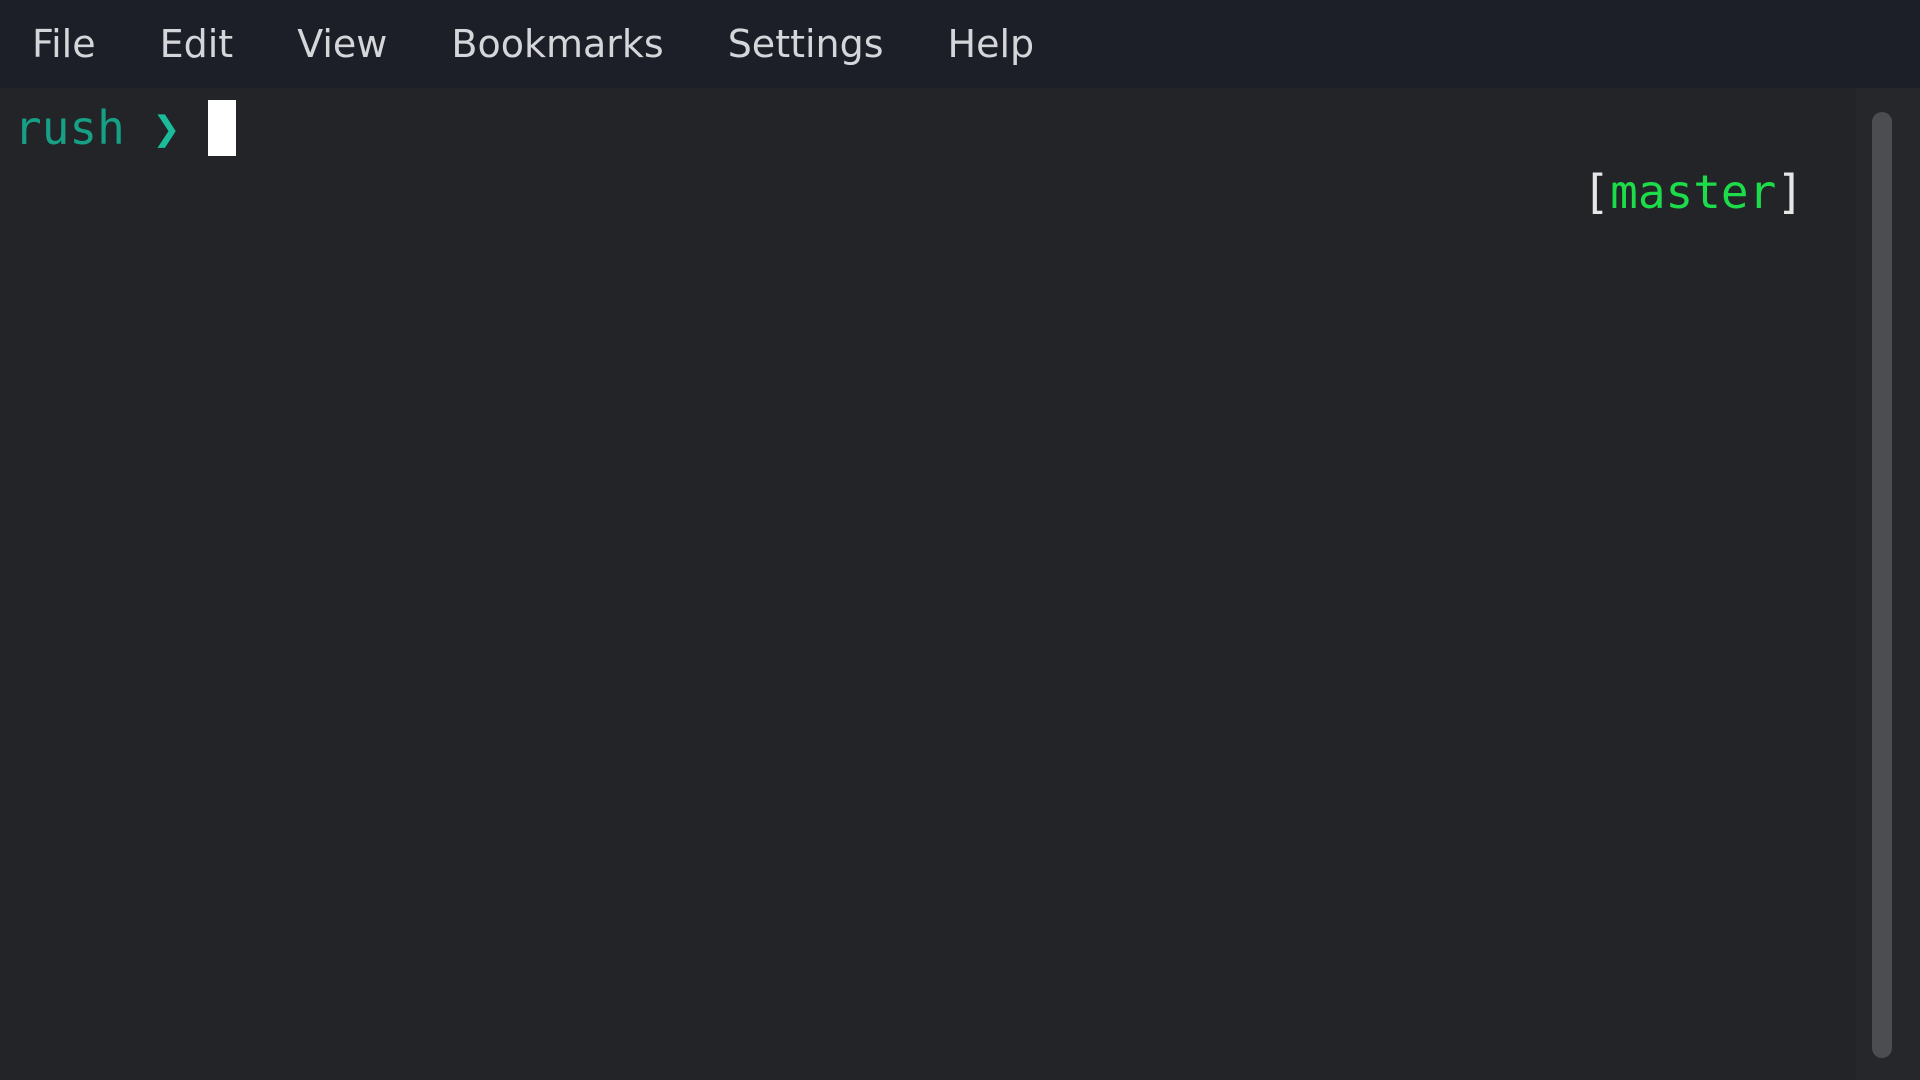 The image size is (1920, 1080). I want to click on menu-help: Help, so click(991, 44).